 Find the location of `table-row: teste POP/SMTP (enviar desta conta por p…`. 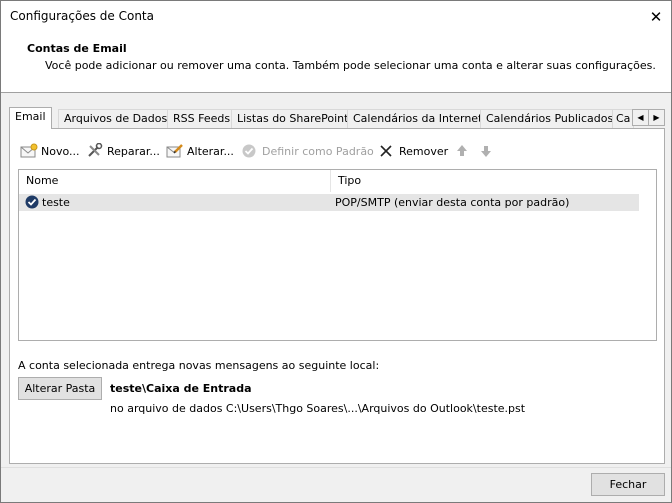

table-row: teste POP/SMTP (enviar desta conta por p… is located at coordinates (329, 202).